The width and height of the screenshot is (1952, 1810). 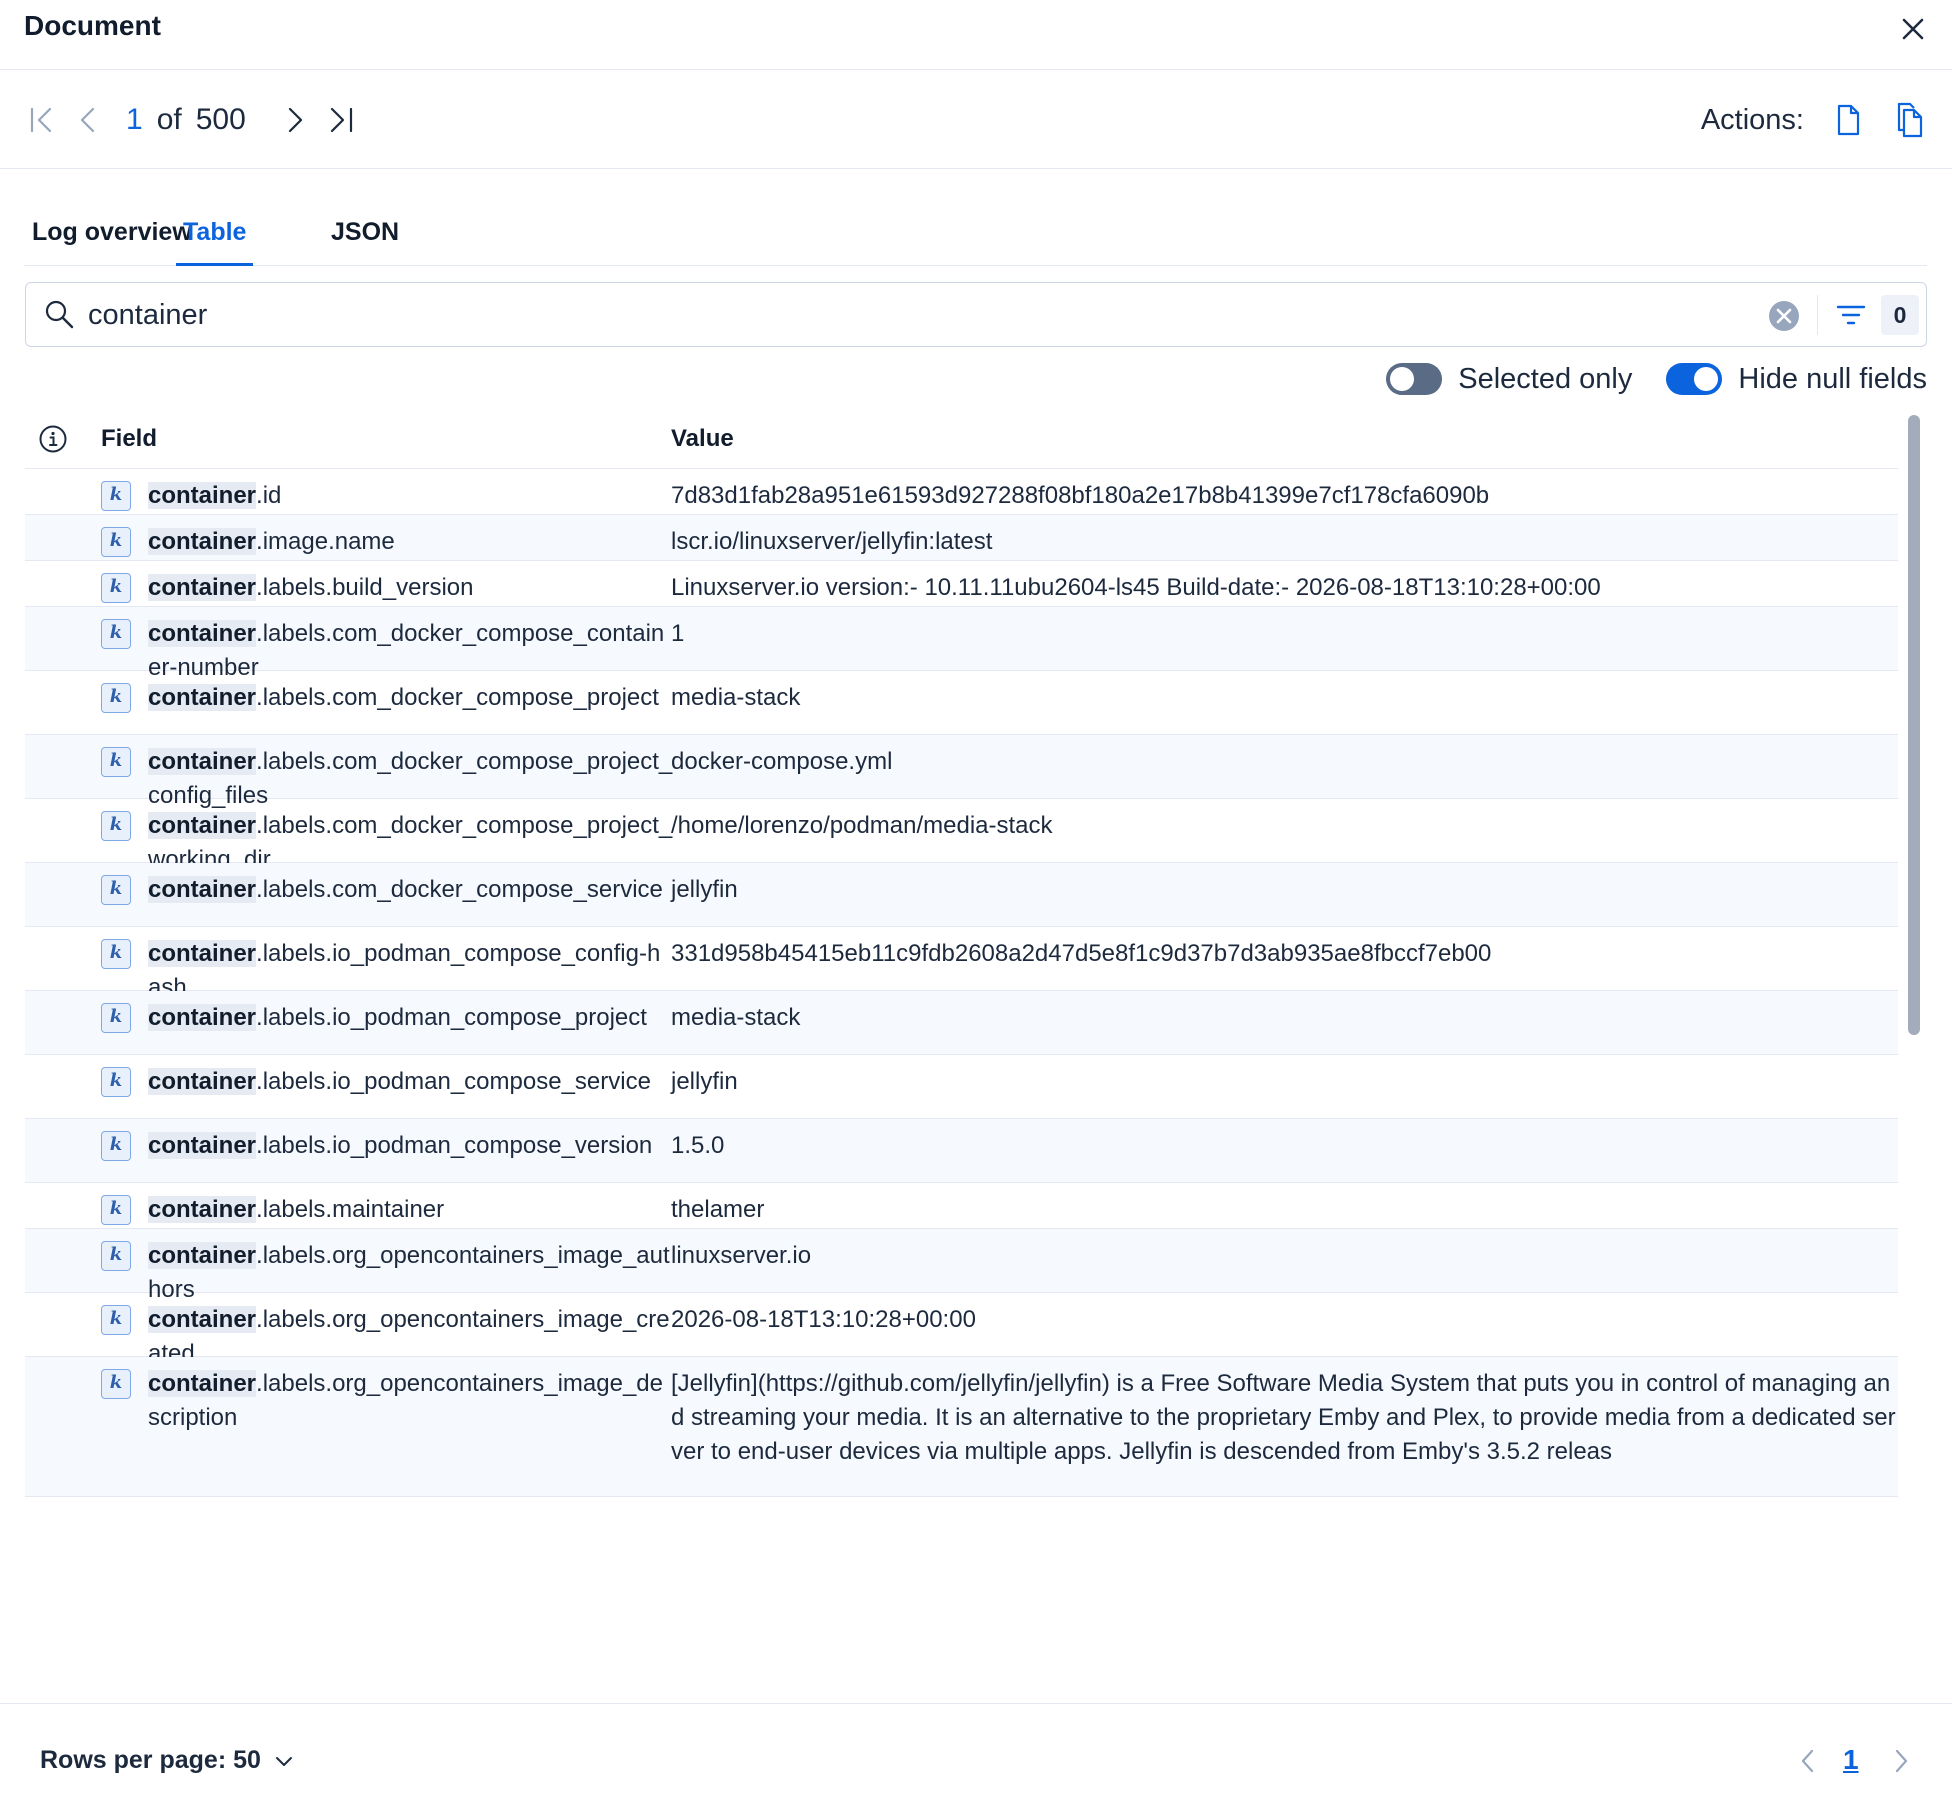 What do you see at coordinates (134, 119) in the screenshot?
I see `current-document: 1` at bounding box center [134, 119].